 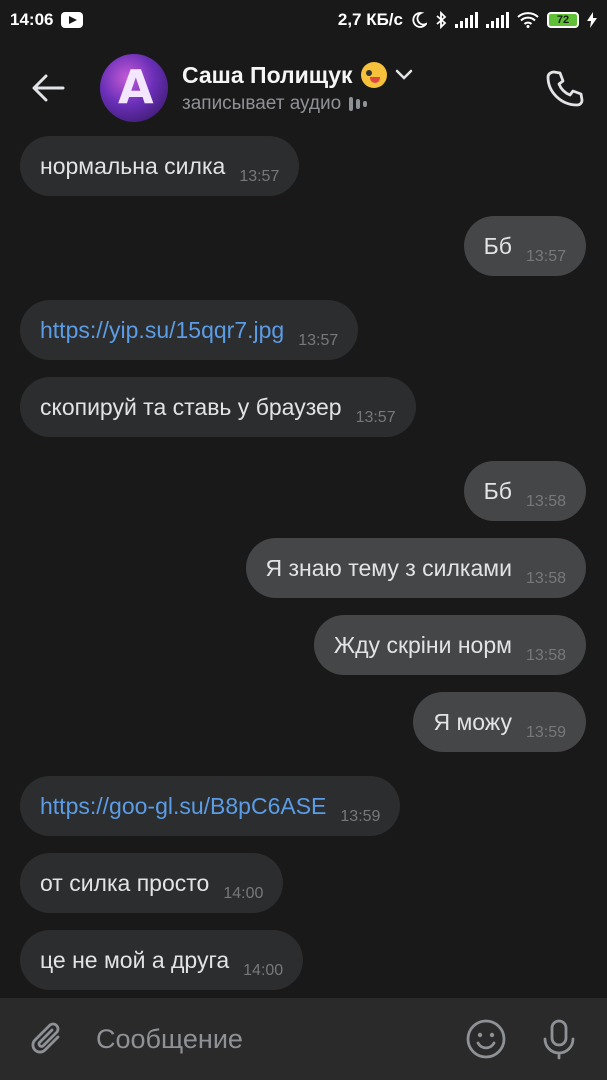 I want to click on bluetooth-icon, so click(x=441, y=20).